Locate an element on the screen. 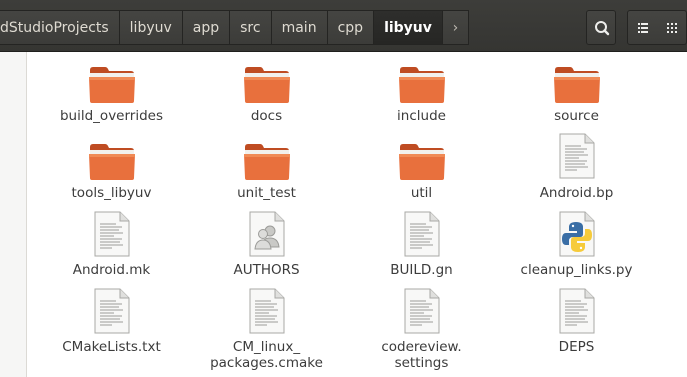 Image resolution: width=687 pixels, height=377 pixels. file-item-build-gn: BUILD.gn is located at coordinates (421, 251).